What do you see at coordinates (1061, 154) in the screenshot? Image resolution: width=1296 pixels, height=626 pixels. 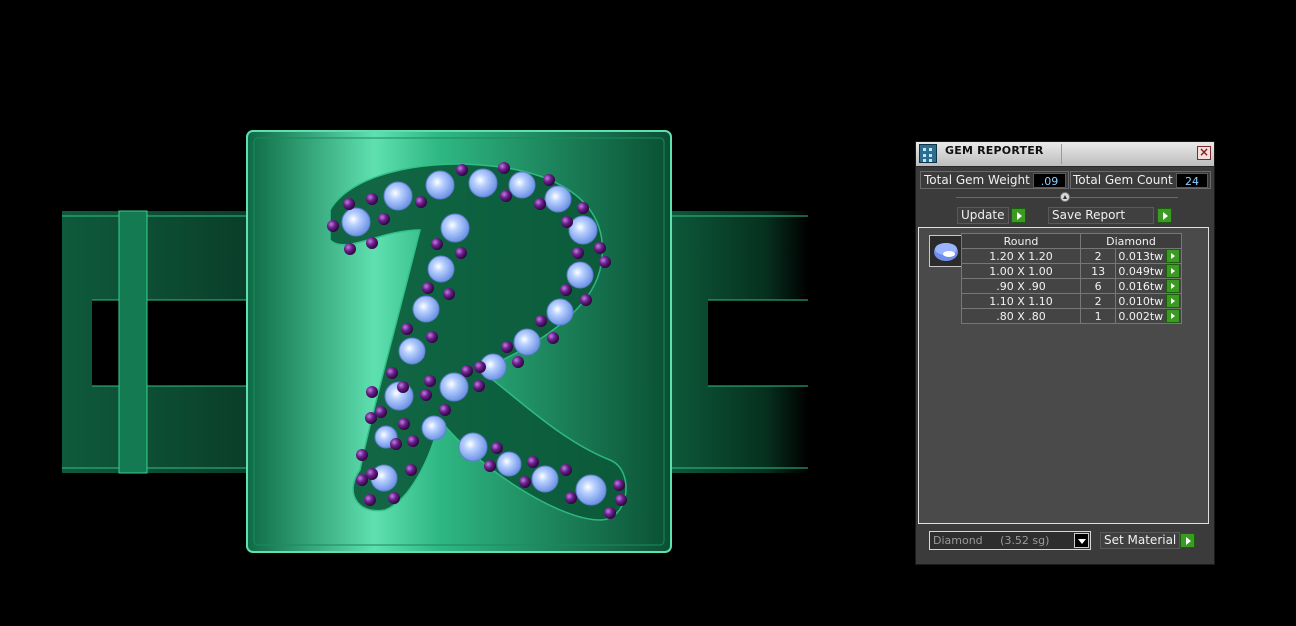 I see `title-separator` at bounding box center [1061, 154].